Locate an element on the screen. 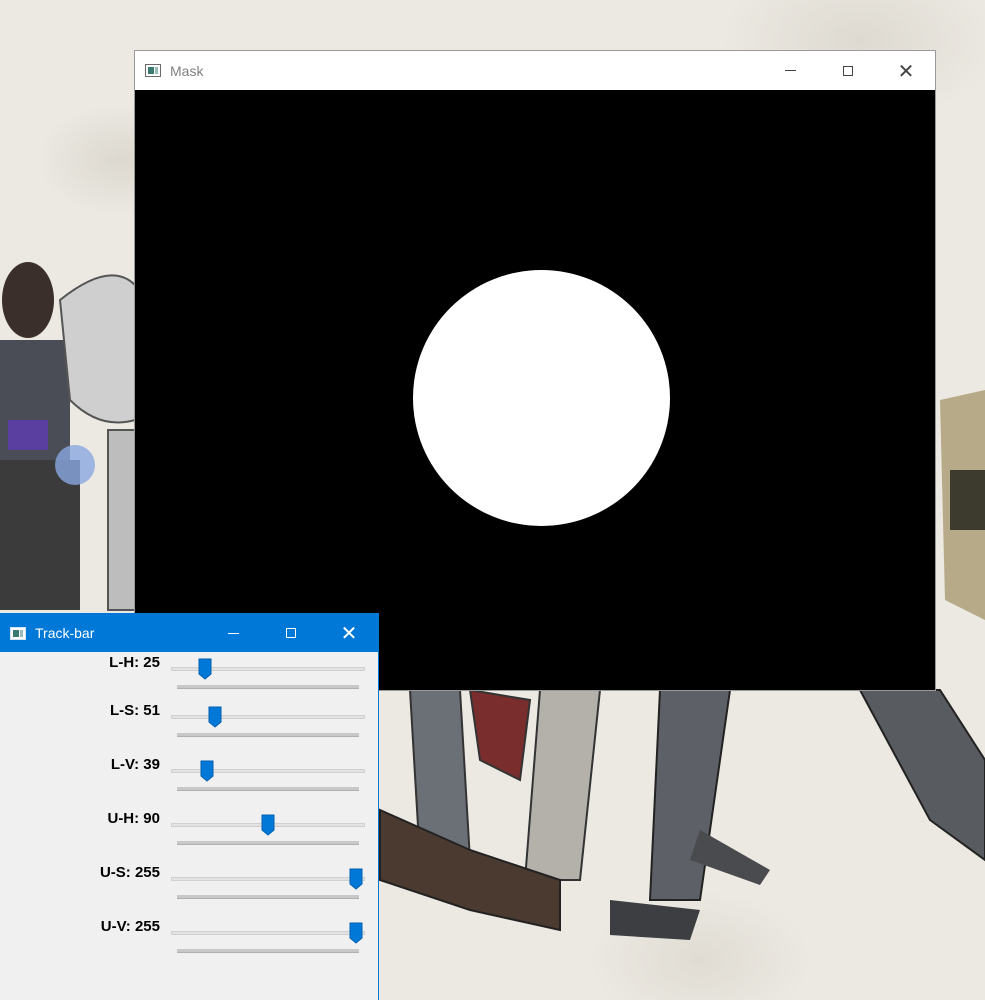  slider-label: U-H: 90 is located at coordinates (133, 818).